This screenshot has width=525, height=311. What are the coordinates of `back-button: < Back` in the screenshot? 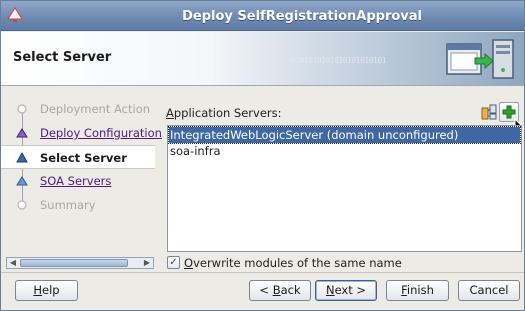 It's located at (280, 290).